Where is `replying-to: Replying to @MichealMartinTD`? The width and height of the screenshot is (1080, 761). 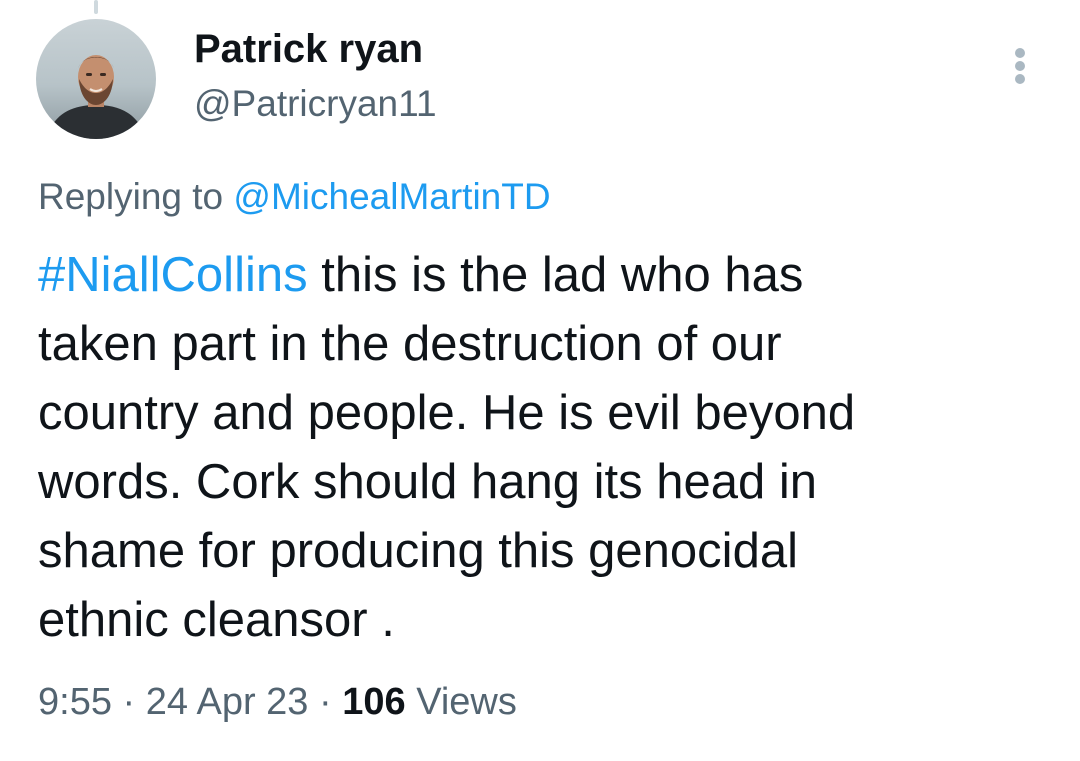
replying-to: Replying to @MichealMartinTD is located at coordinates (294, 197).